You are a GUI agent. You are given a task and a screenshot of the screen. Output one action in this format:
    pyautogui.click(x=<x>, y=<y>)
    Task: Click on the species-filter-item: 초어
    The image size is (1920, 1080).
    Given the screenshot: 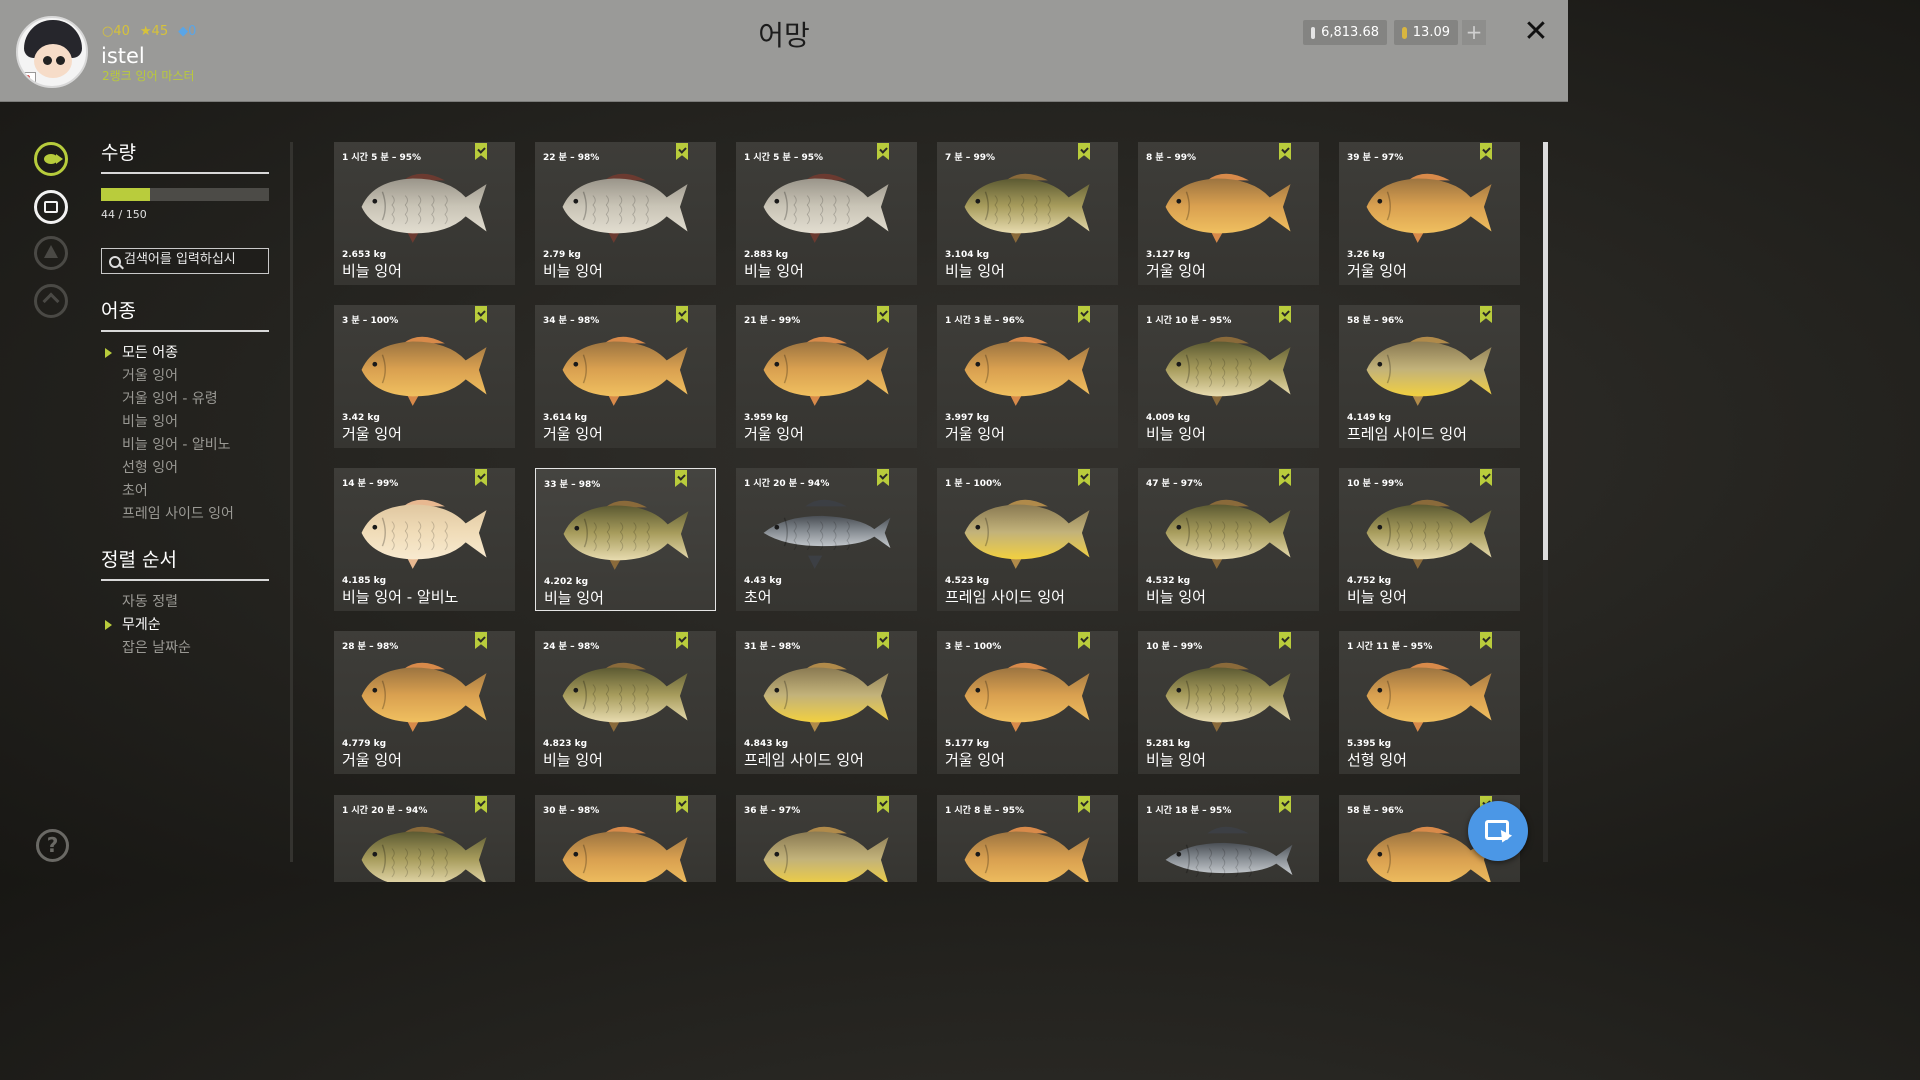 What is the action you would take?
    pyautogui.click(x=135, y=490)
    